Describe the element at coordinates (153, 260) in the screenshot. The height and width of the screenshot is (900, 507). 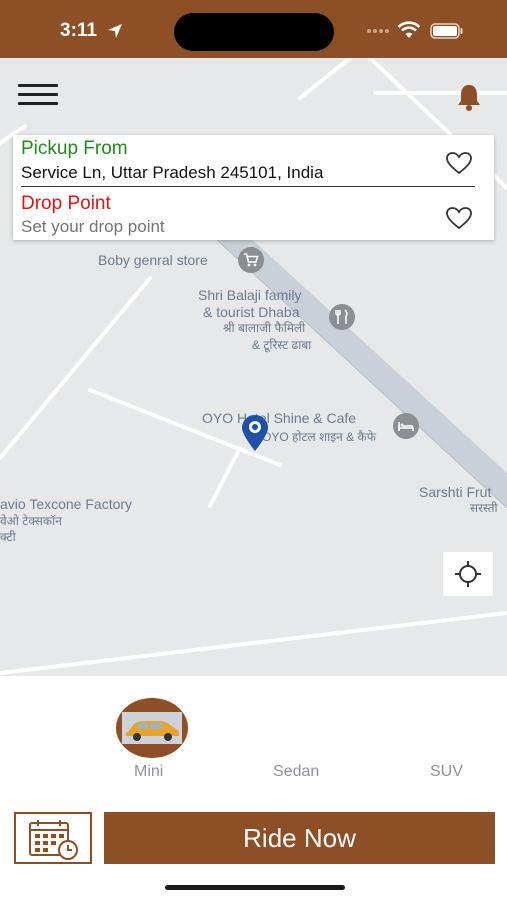
I see `map-label-boby-store: Boby genral store` at that location.